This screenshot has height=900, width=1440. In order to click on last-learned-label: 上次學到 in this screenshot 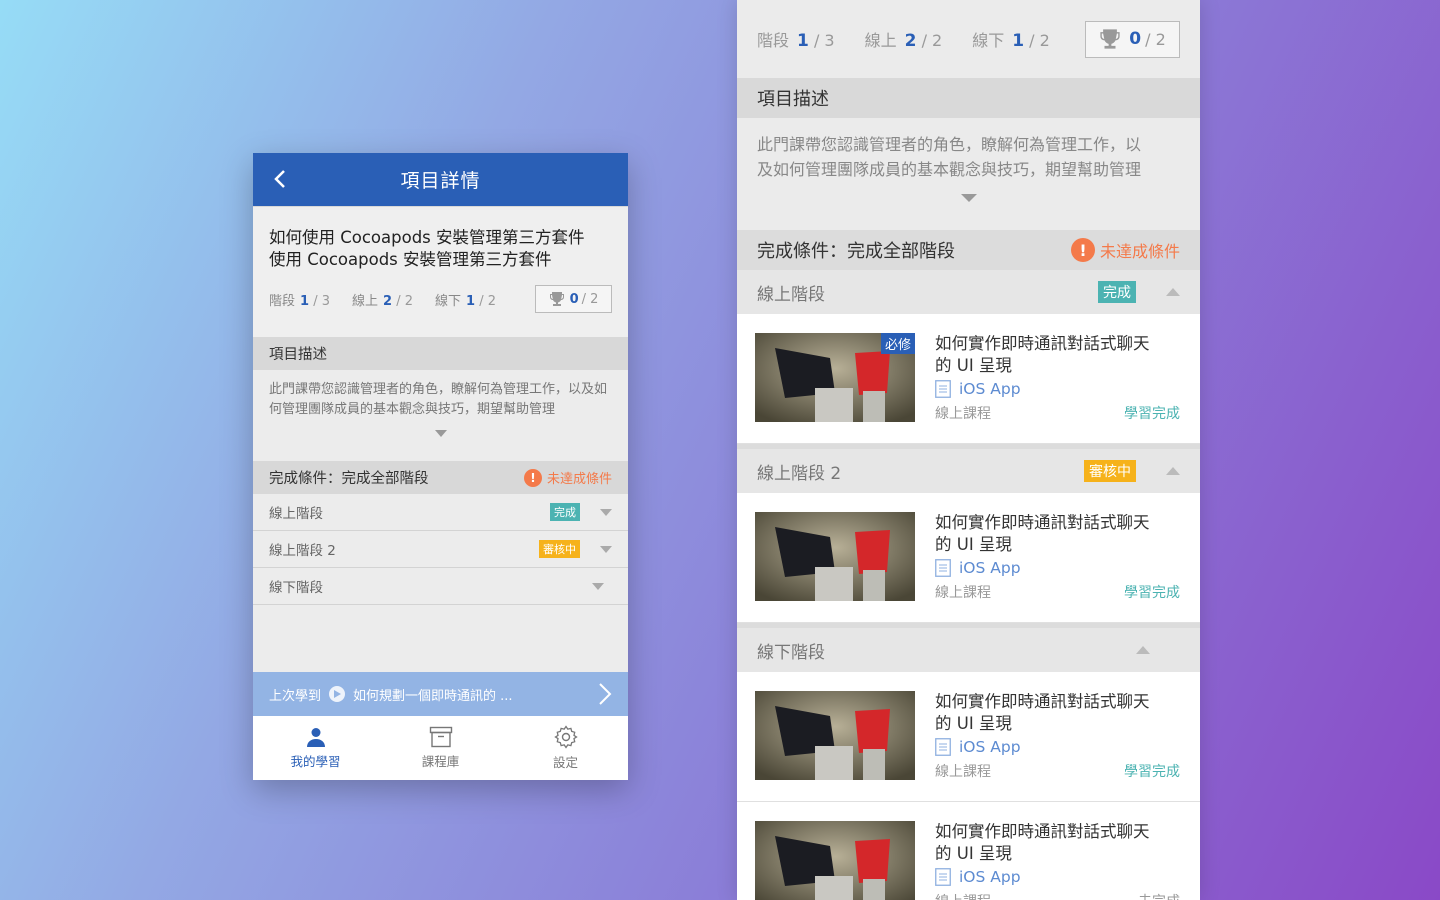, I will do `click(295, 696)`.